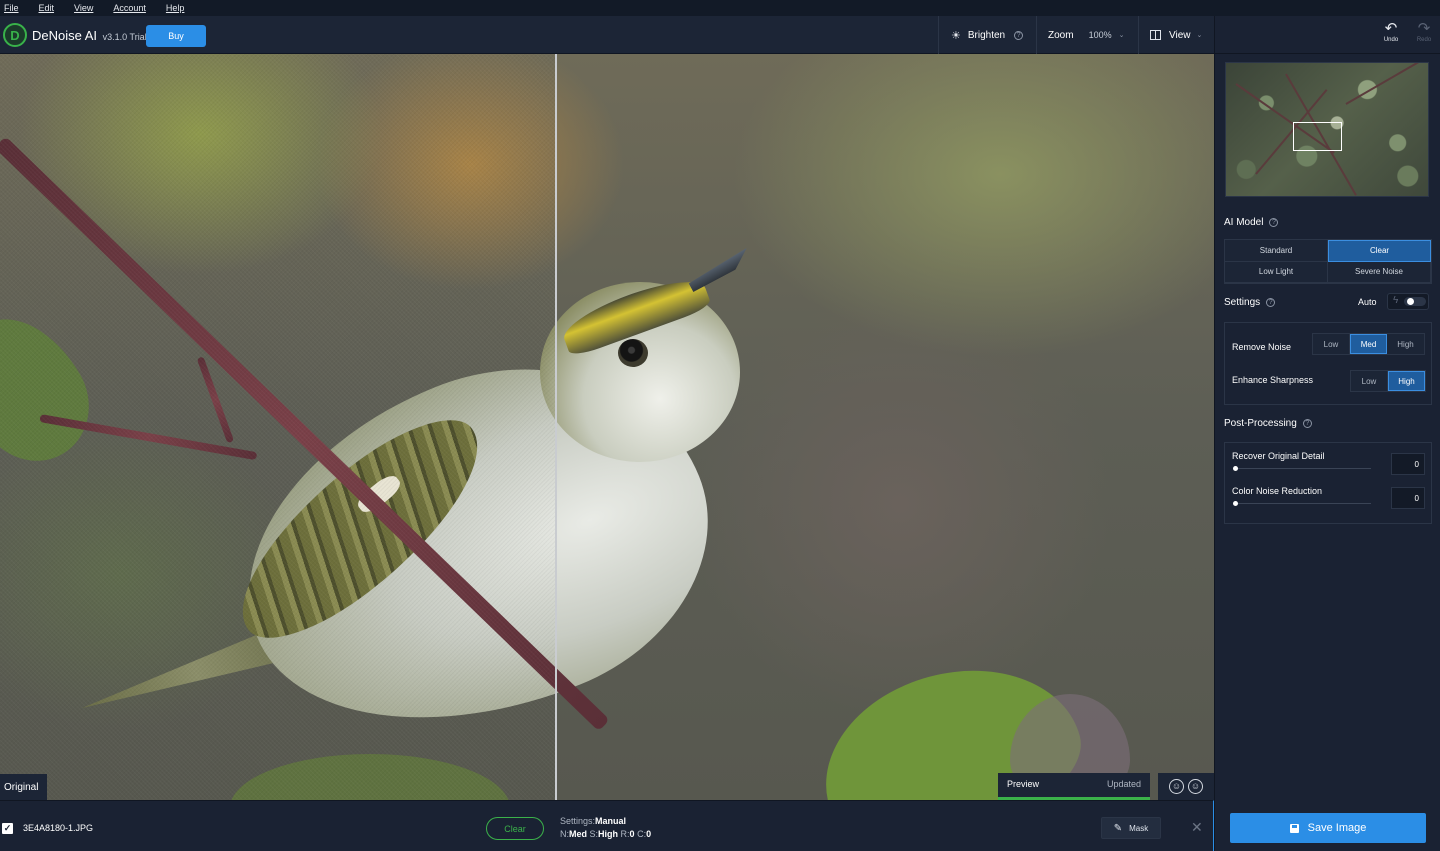  What do you see at coordinates (1250, 302) in the screenshot?
I see `settings-title: Settings ?` at bounding box center [1250, 302].